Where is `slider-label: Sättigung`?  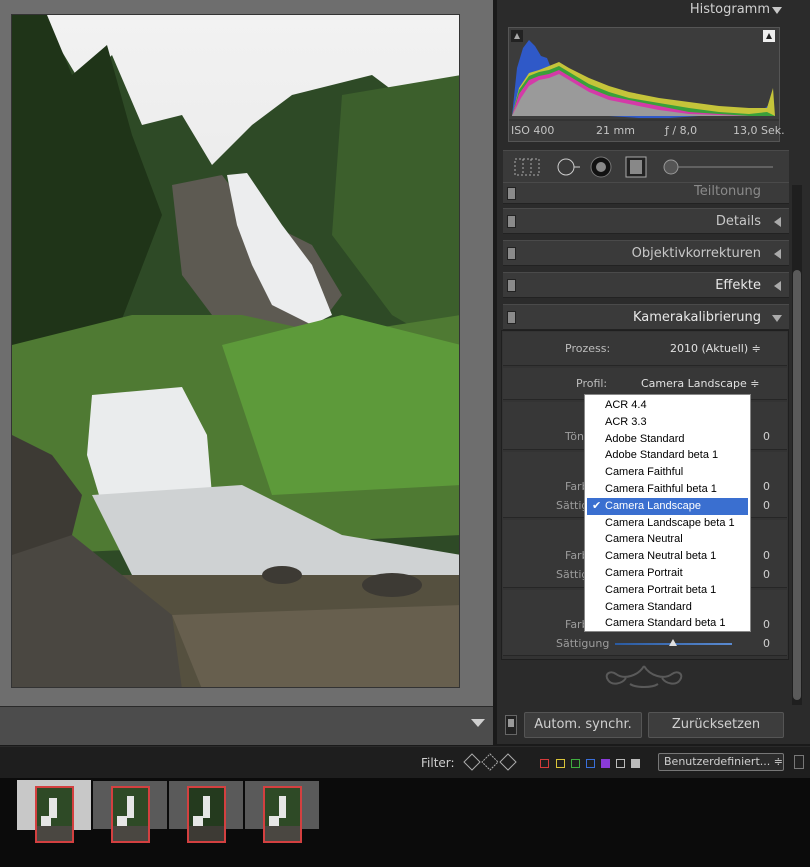 slider-label: Sättigung is located at coordinates (583, 643).